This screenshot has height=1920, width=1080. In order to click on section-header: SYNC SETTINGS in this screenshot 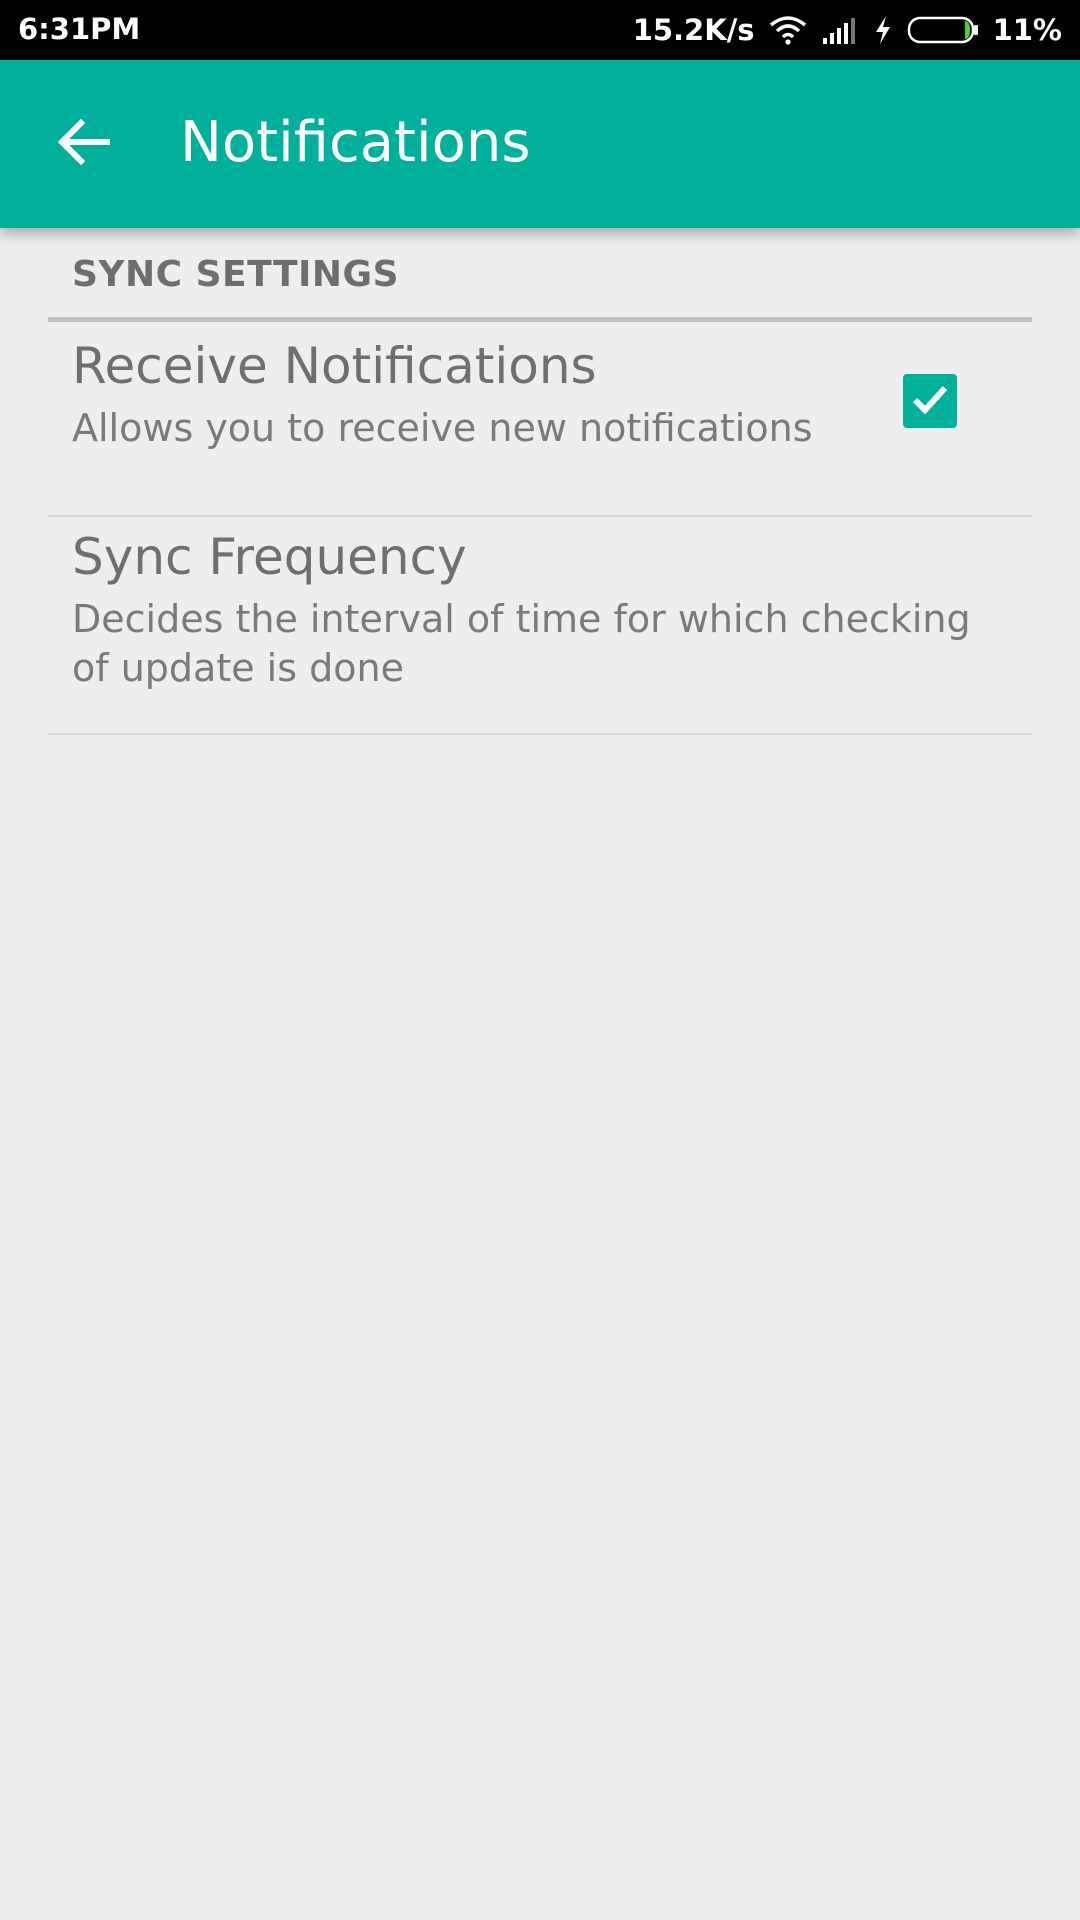, I will do `click(236, 274)`.